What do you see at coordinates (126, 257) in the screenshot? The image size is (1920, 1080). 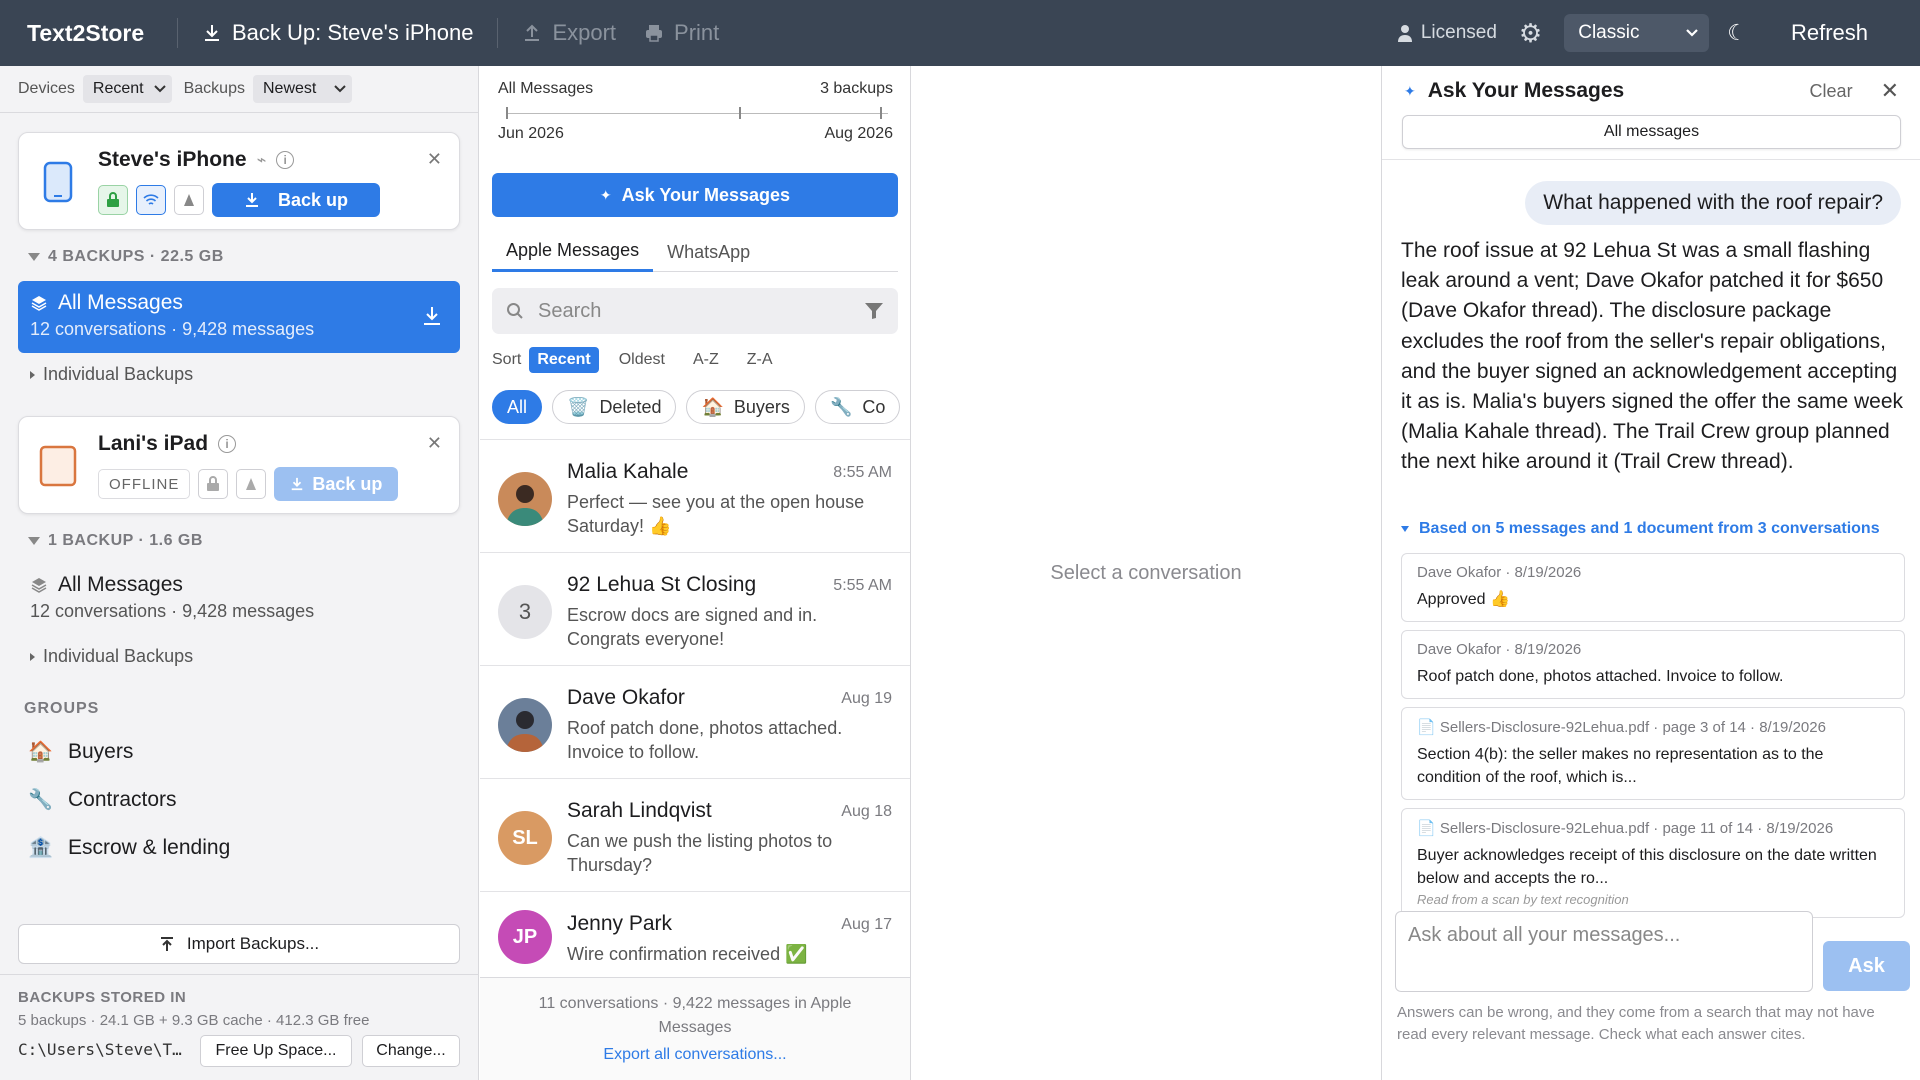 I see `backups-section-toggle: 4 BACKUPS · 22.5 GB` at bounding box center [126, 257].